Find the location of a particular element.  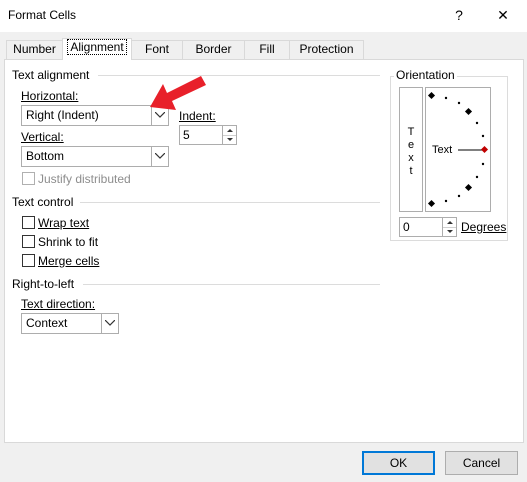

degrees-value: 0 is located at coordinates (406, 227).